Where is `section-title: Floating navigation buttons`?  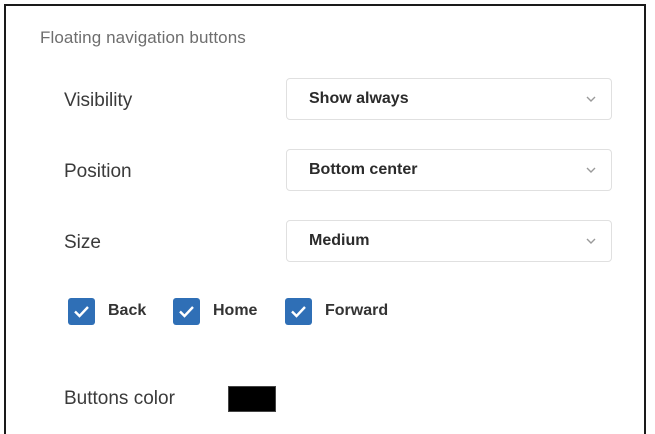
section-title: Floating navigation buttons is located at coordinates (143, 37).